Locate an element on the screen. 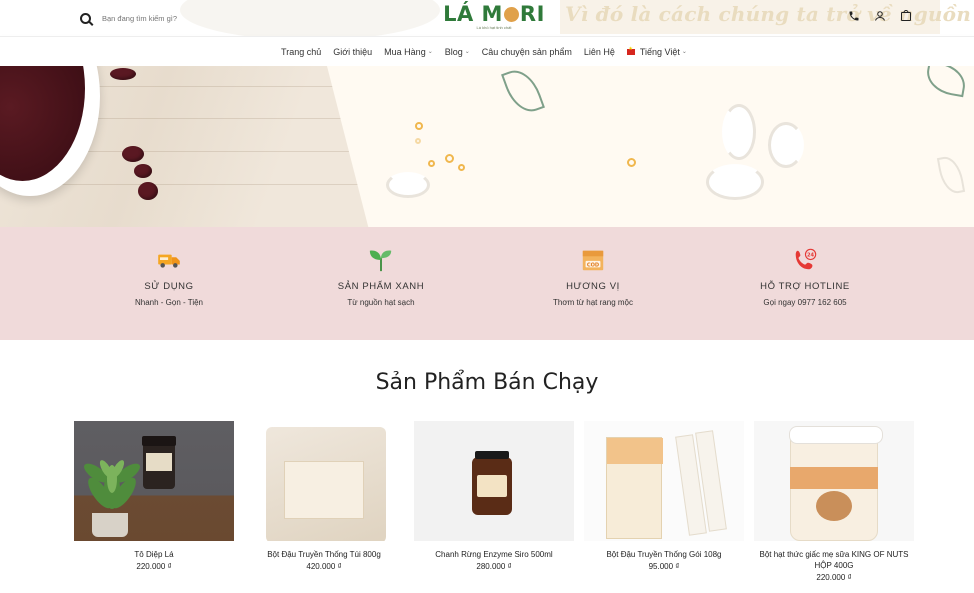 The height and width of the screenshot is (593, 974). feature-title: SỬ DỤNG is located at coordinates (169, 286).